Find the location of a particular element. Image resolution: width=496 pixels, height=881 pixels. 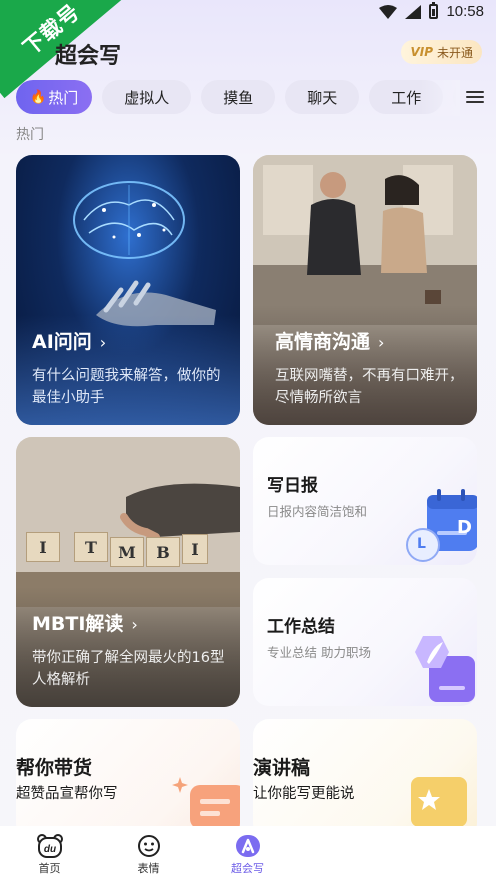

card-work-summary: 工作总结 专业总结 助力职场 is located at coordinates (365, 642).